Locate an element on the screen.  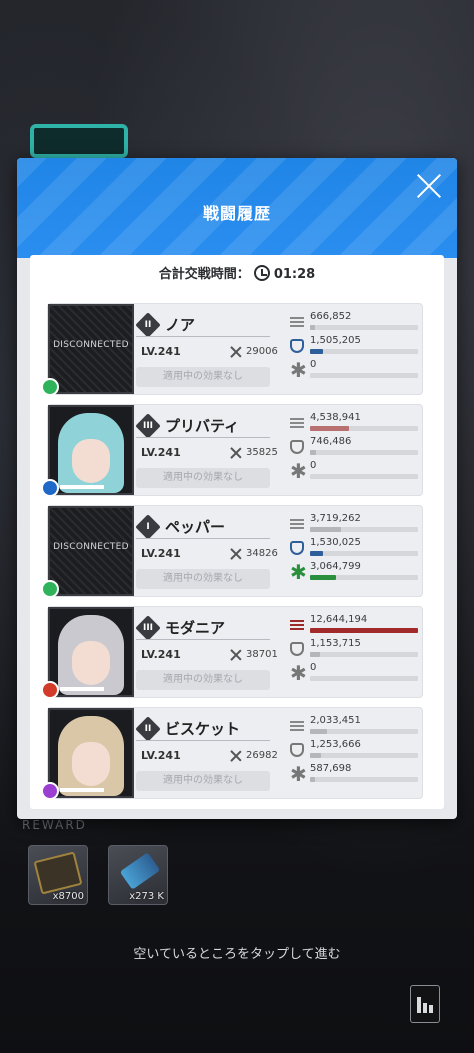
reward-item-usb: x273 K is located at coordinates (138, 875).